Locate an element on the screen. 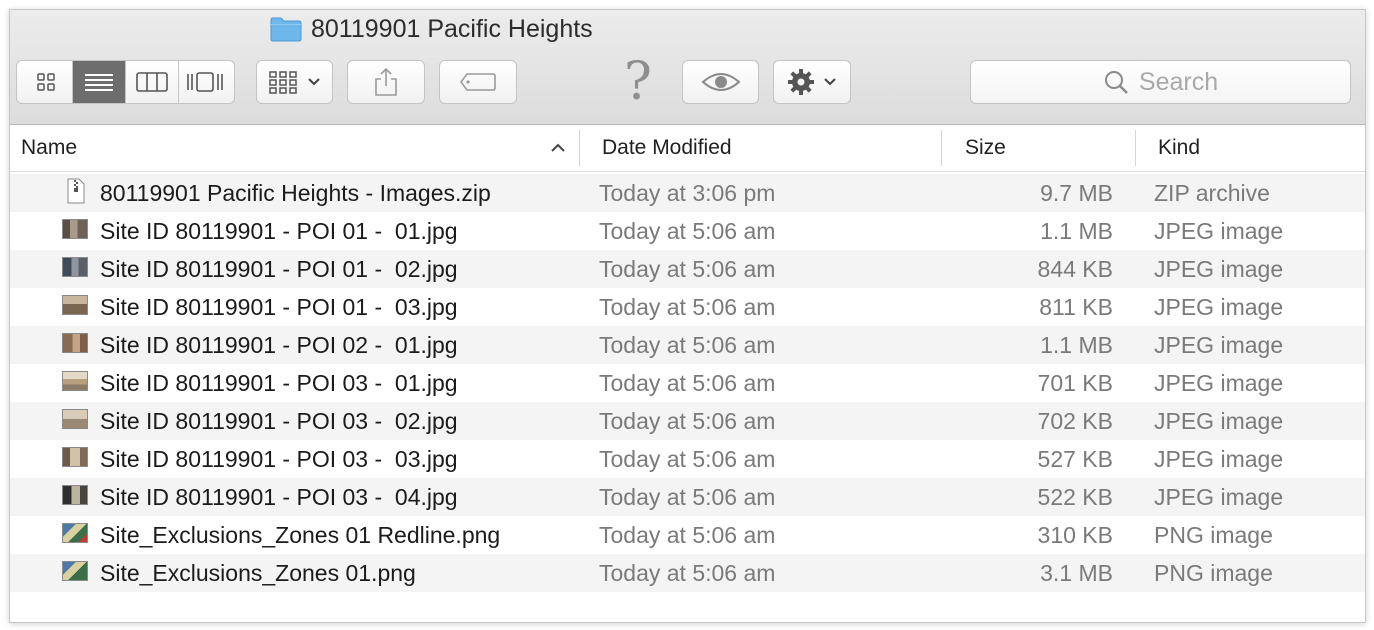 The image size is (1374, 630). column-header-name-label: Name is located at coordinates (49, 147).